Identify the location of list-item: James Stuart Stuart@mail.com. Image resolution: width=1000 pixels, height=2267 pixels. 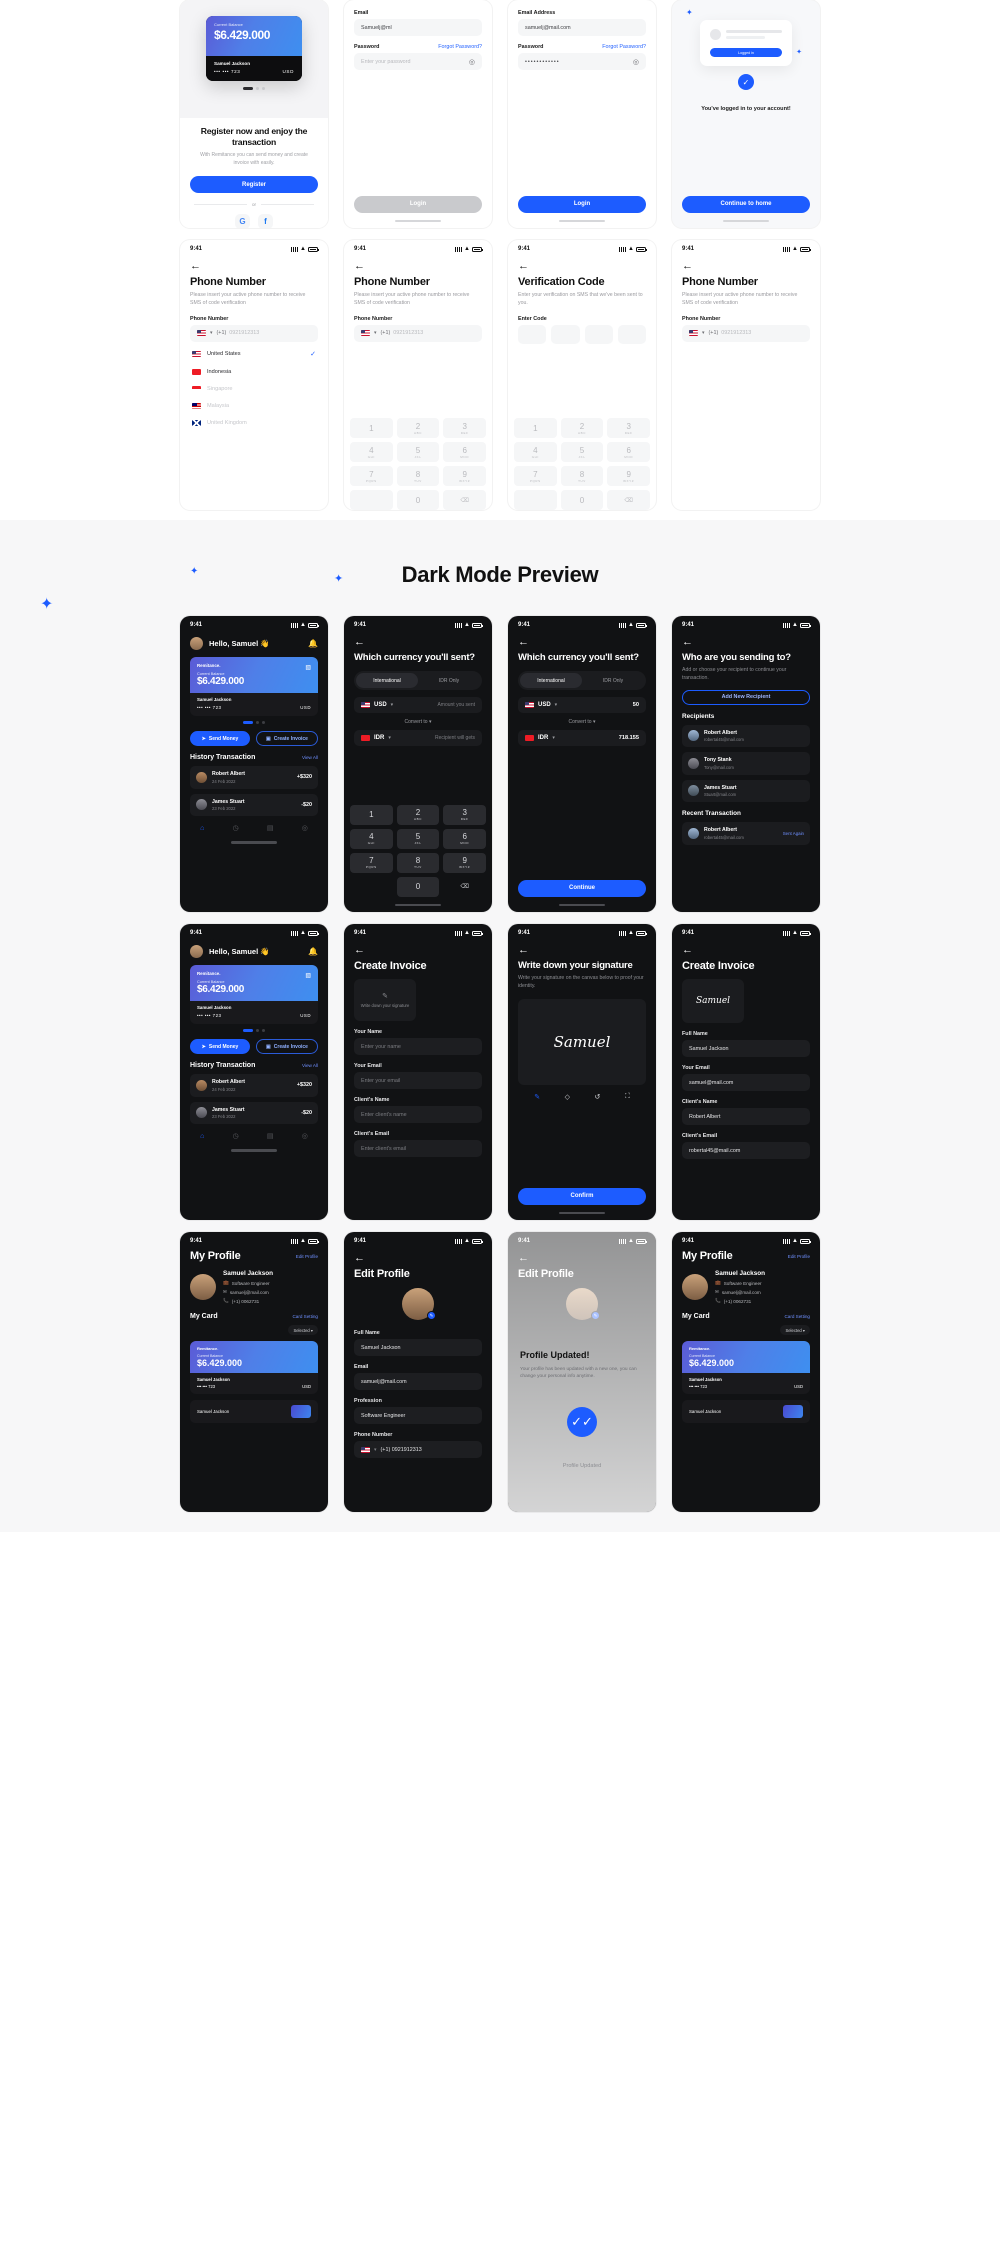
(746, 791).